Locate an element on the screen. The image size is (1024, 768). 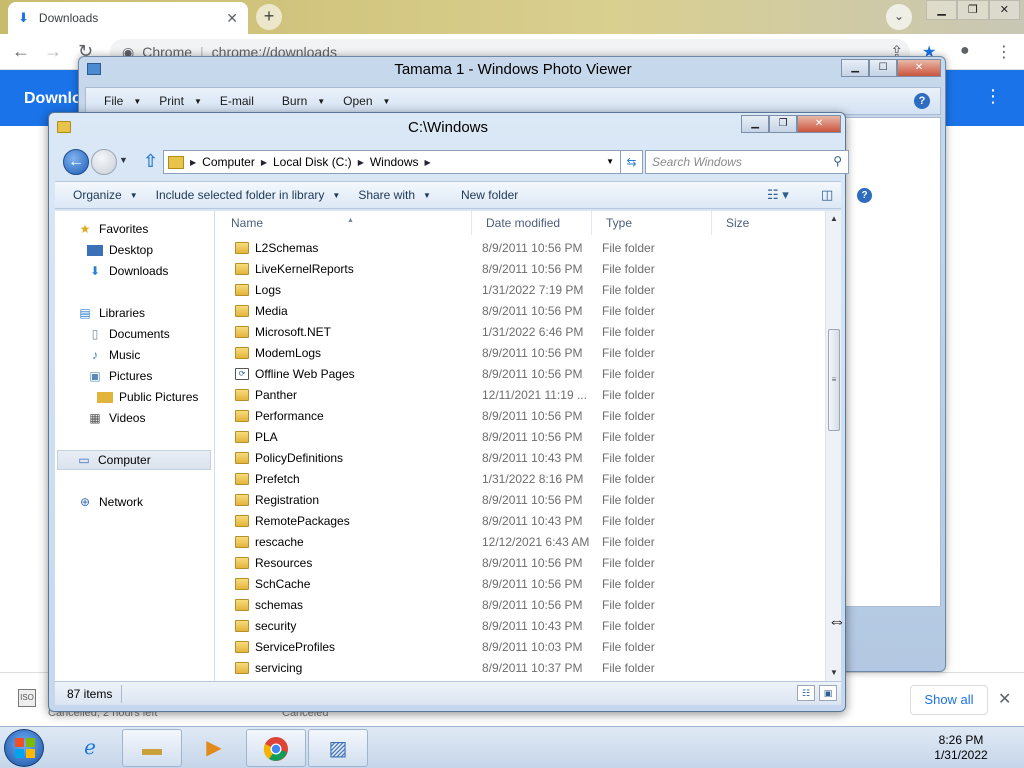
preview-pane-icon: ◫ is located at coordinates (827, 195).